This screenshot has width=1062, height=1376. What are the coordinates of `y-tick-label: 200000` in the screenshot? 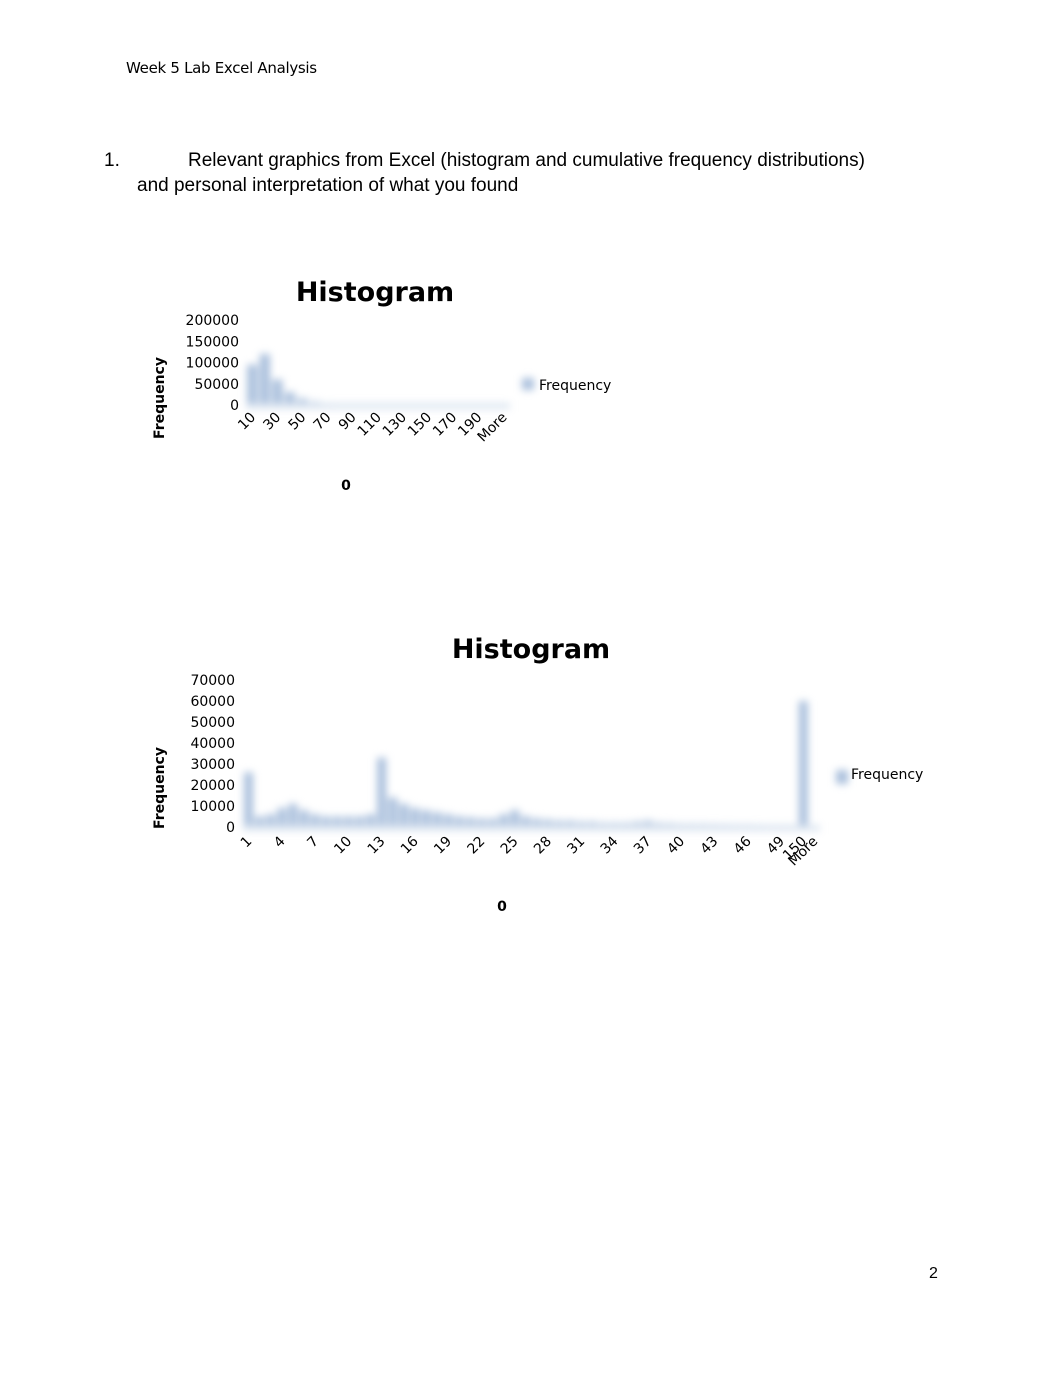 It's located at (212, 321).